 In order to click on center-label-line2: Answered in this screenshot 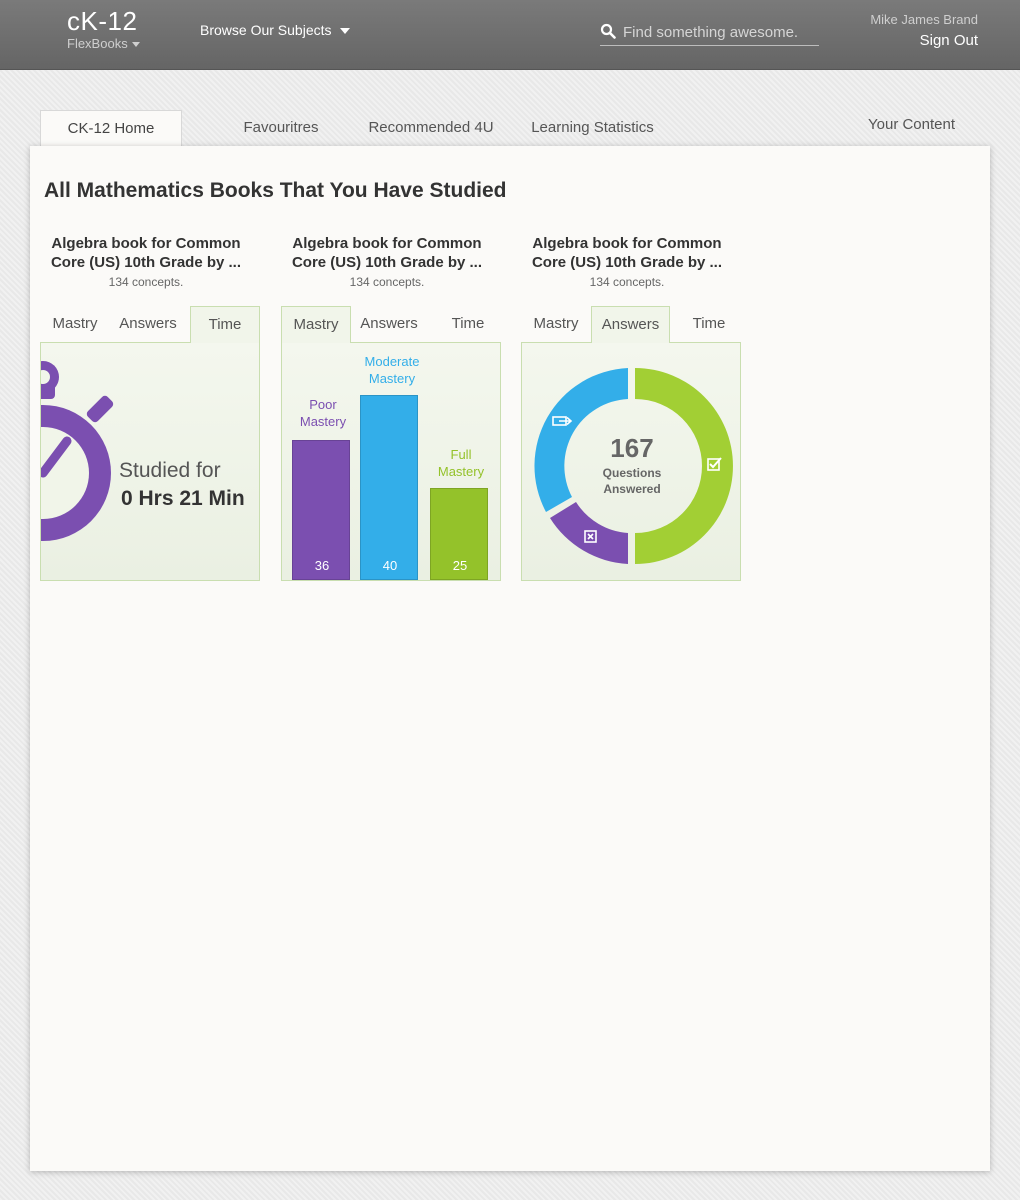, I will do `click(632, 489)`.